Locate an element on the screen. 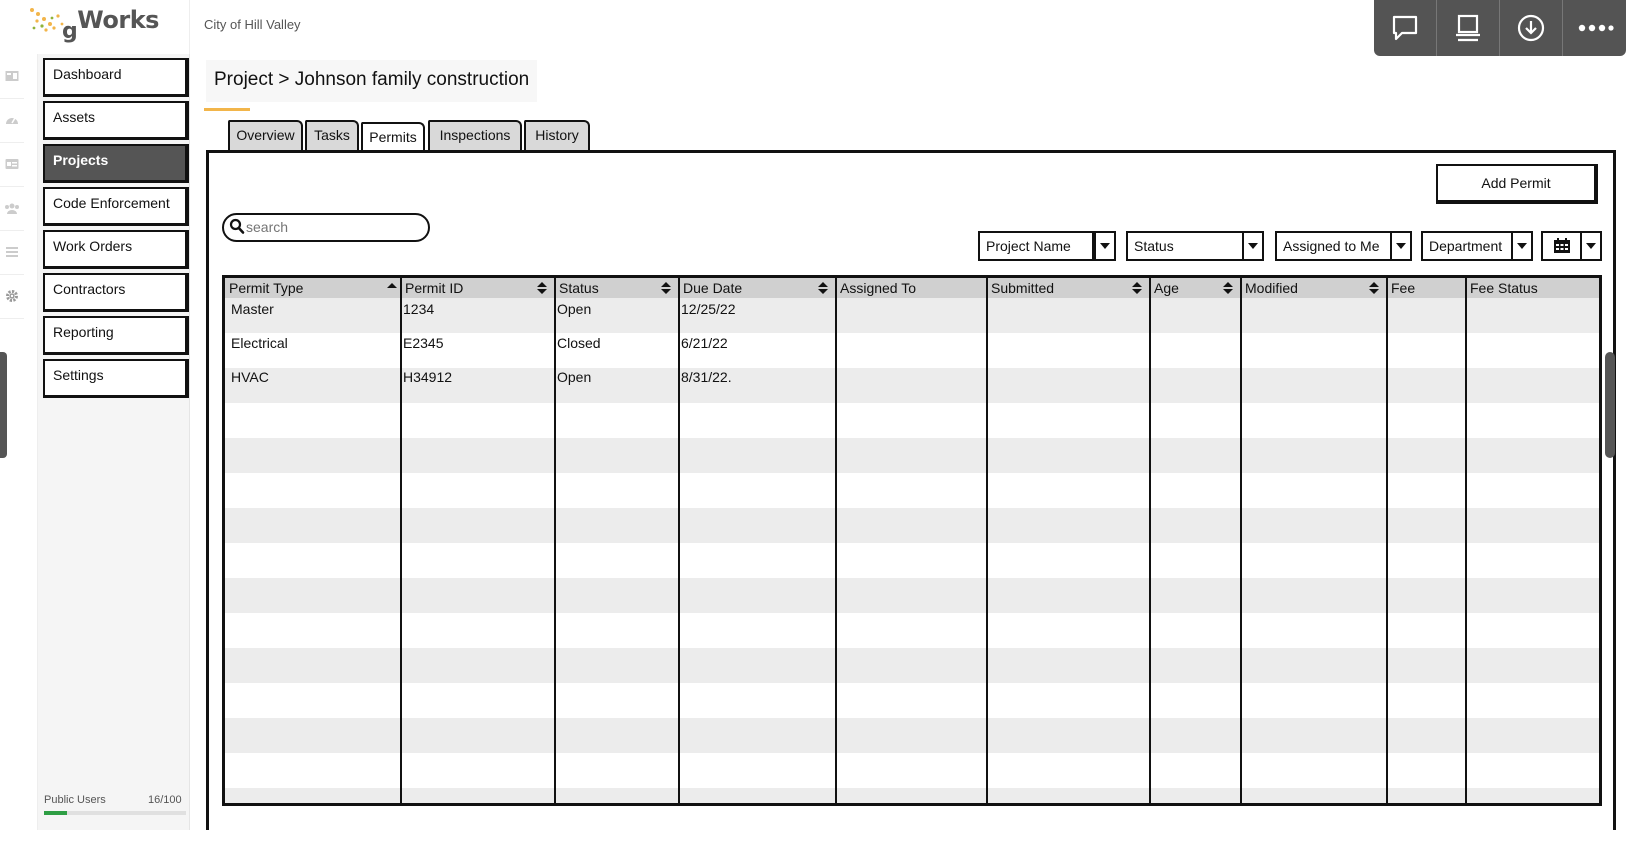 Image resolution: width=1626 pixels, height=850 pixels. add-permit-button: Add Permit is located at coordinates (1517, 184).